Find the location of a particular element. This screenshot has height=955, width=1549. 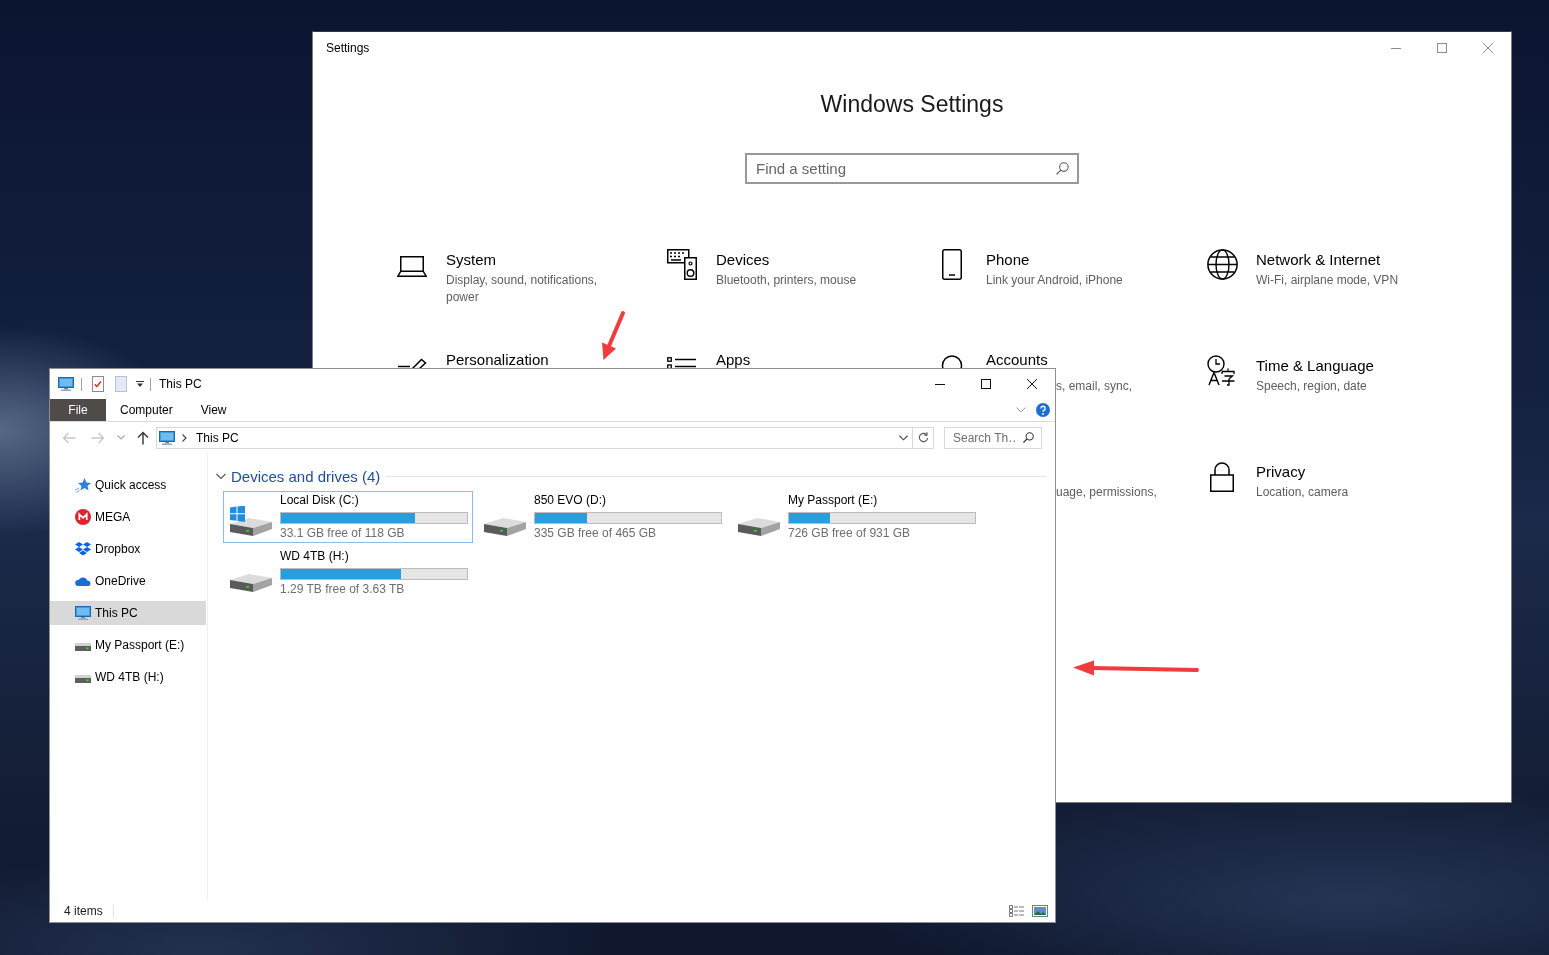

category-title: Network & Internet is located at coordinates (1318, 260).